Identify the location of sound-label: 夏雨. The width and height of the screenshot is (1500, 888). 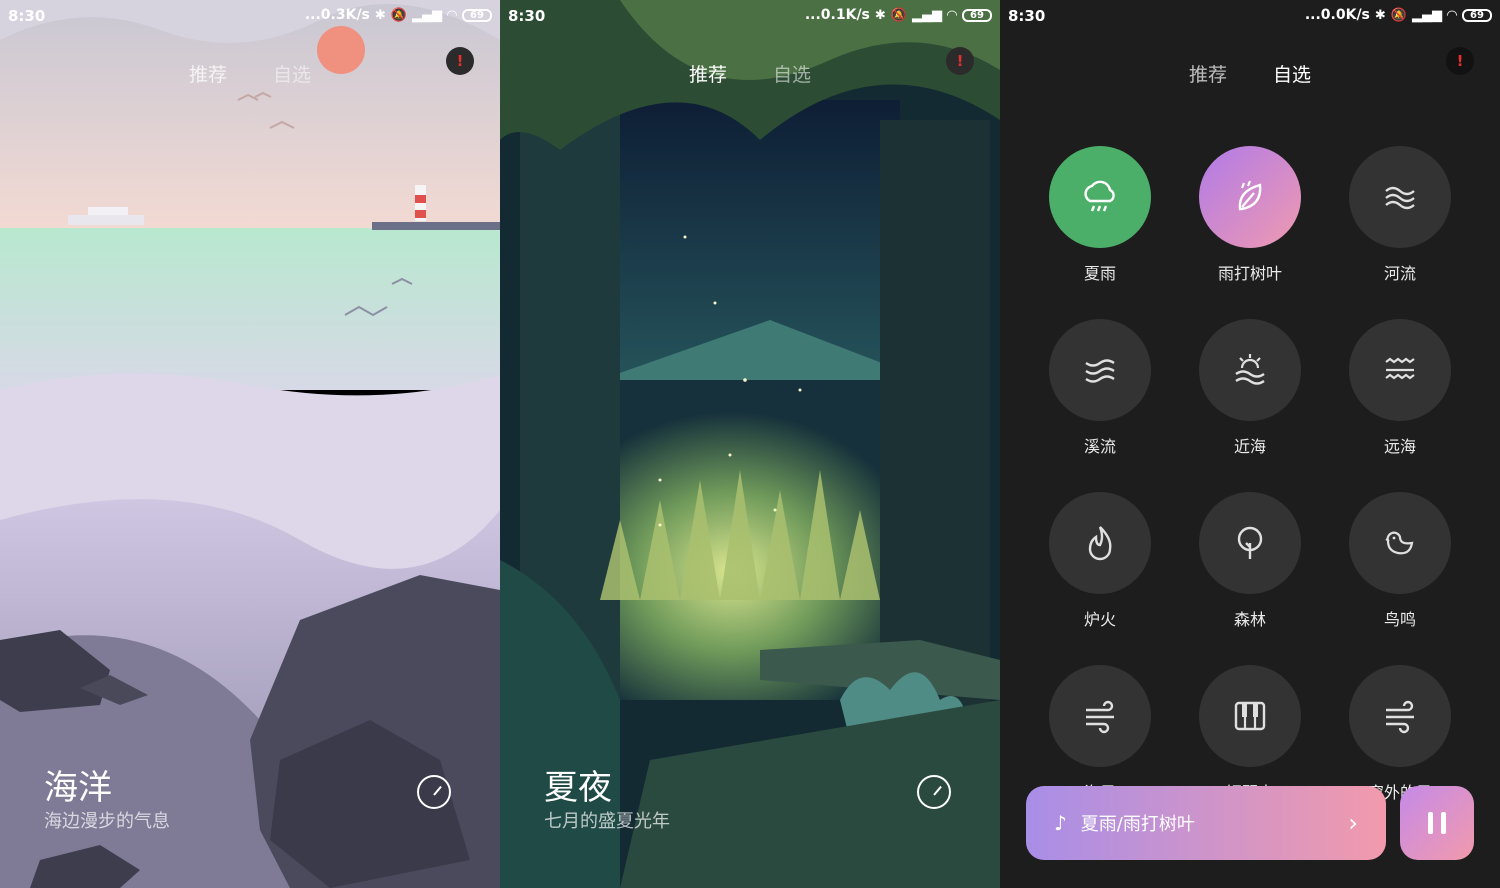
(1099, 273).